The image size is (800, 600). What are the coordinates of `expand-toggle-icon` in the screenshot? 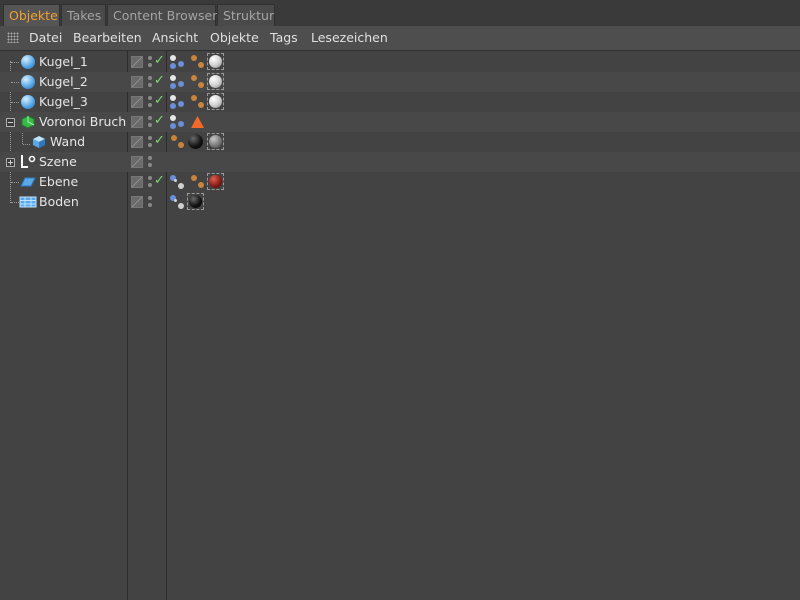 It's located at (10, 162).